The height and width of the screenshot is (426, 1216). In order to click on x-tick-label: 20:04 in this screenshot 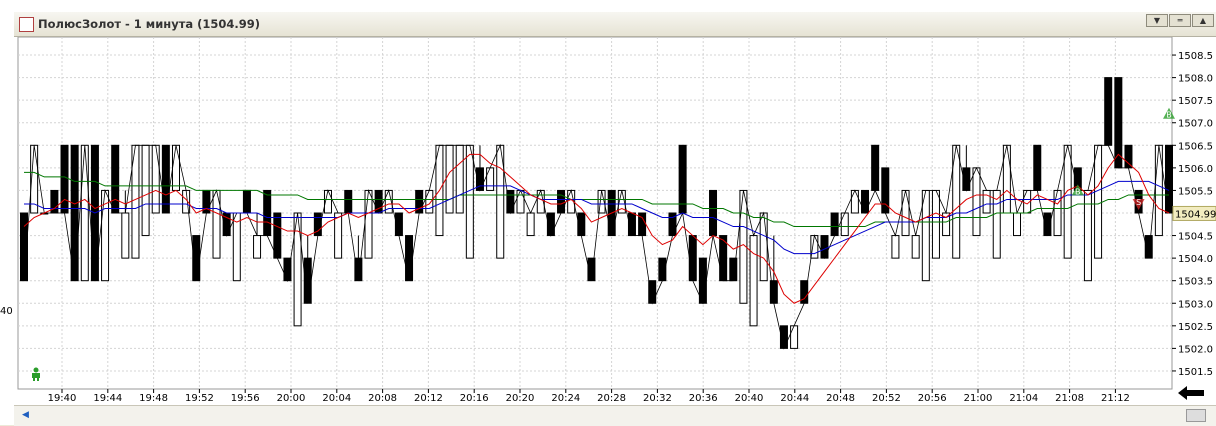, I will do `click(336, 398)`.